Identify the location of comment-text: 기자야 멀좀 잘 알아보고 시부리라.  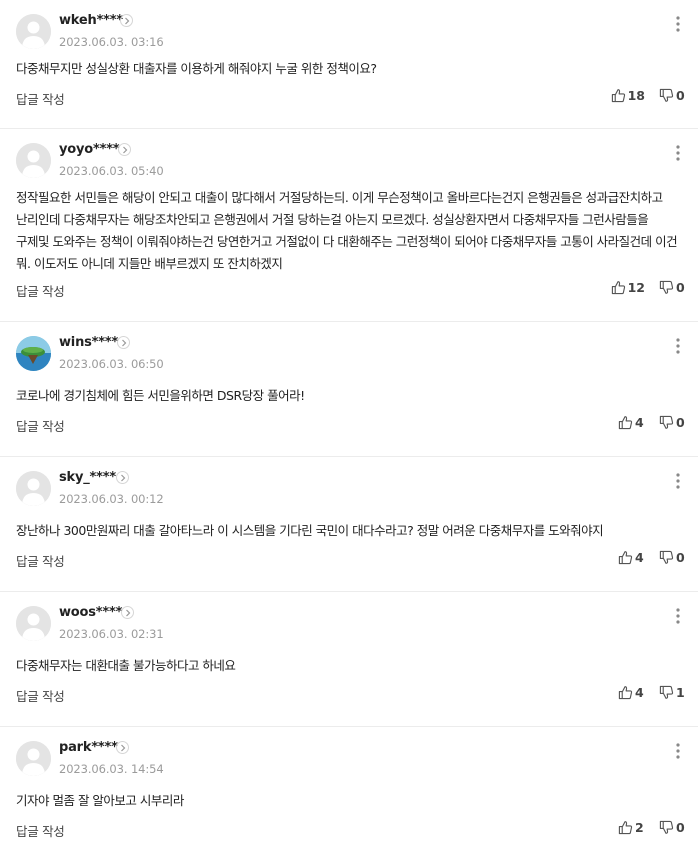
(100, 800).